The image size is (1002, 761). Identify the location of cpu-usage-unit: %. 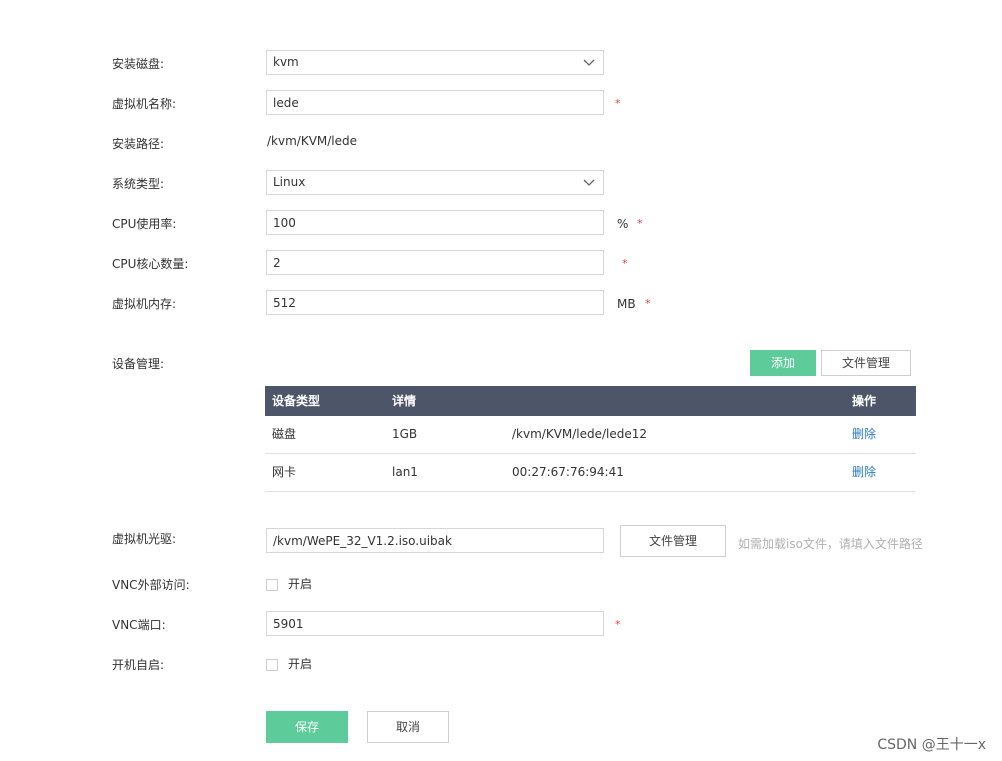
(623, 224).